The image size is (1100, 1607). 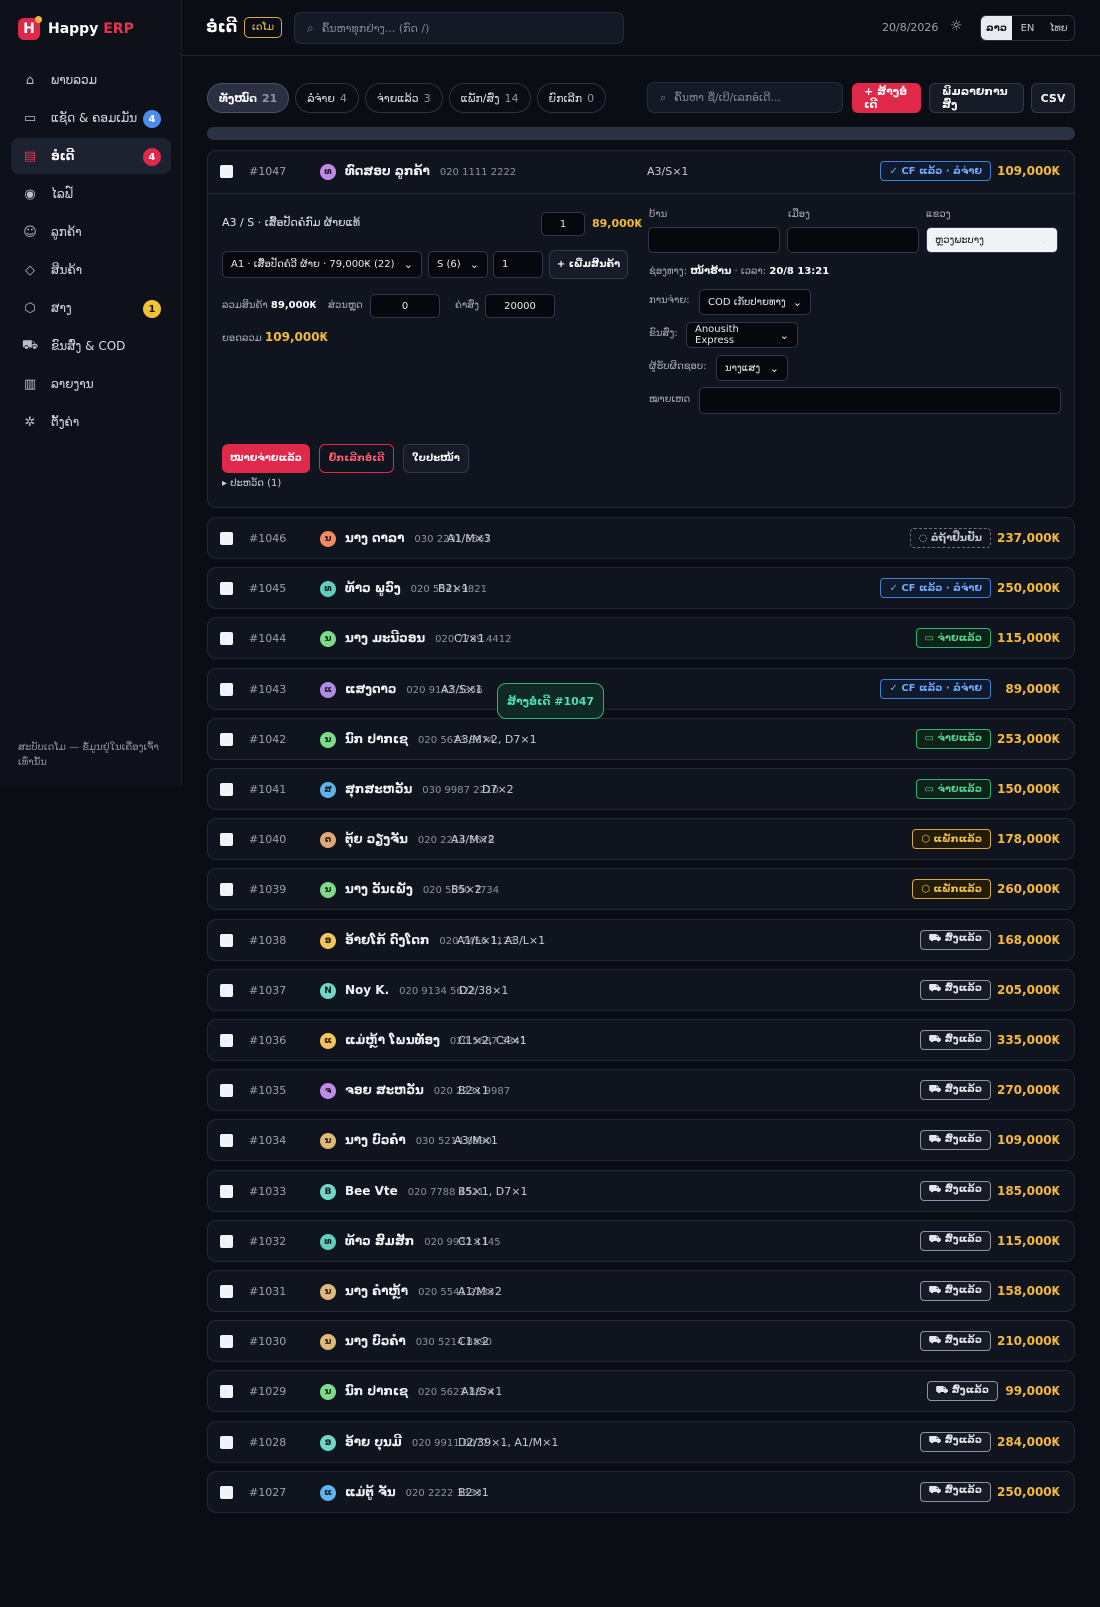 I want to click on invoice-button: ໃບປະໜ້າ, so click(x=436, y=458).